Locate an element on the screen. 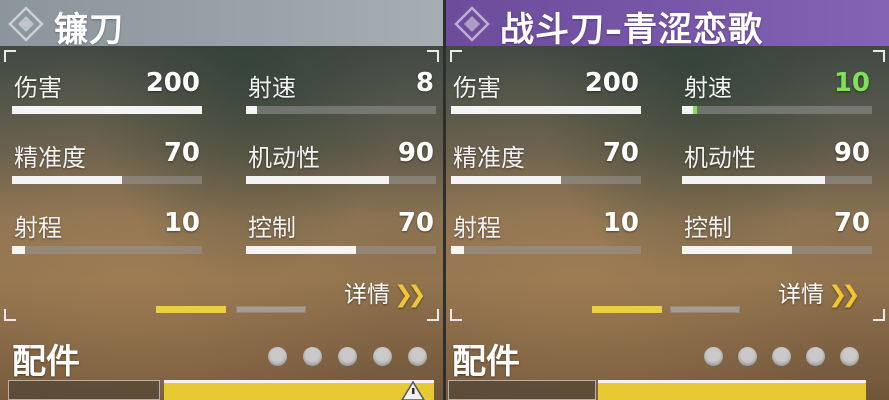  stat-fire-rate: 射速 10 is located at coordinates (777, 92).